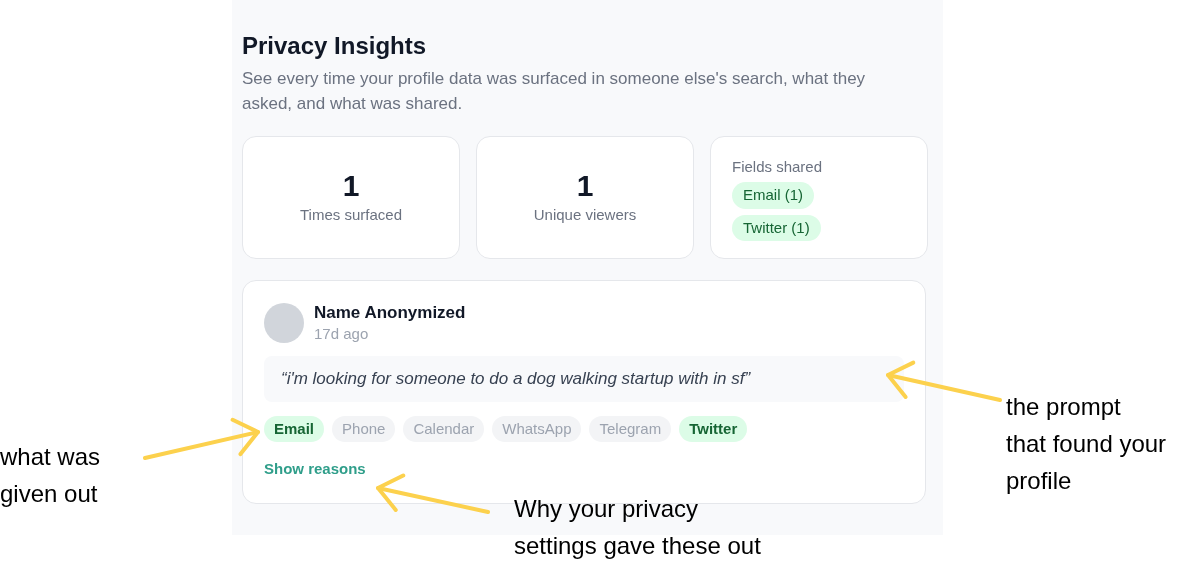  What do you see at coordinates (777, 167) in the screenshot?
I see `stat-label: Fields shared` at bounding box center [777, 167].